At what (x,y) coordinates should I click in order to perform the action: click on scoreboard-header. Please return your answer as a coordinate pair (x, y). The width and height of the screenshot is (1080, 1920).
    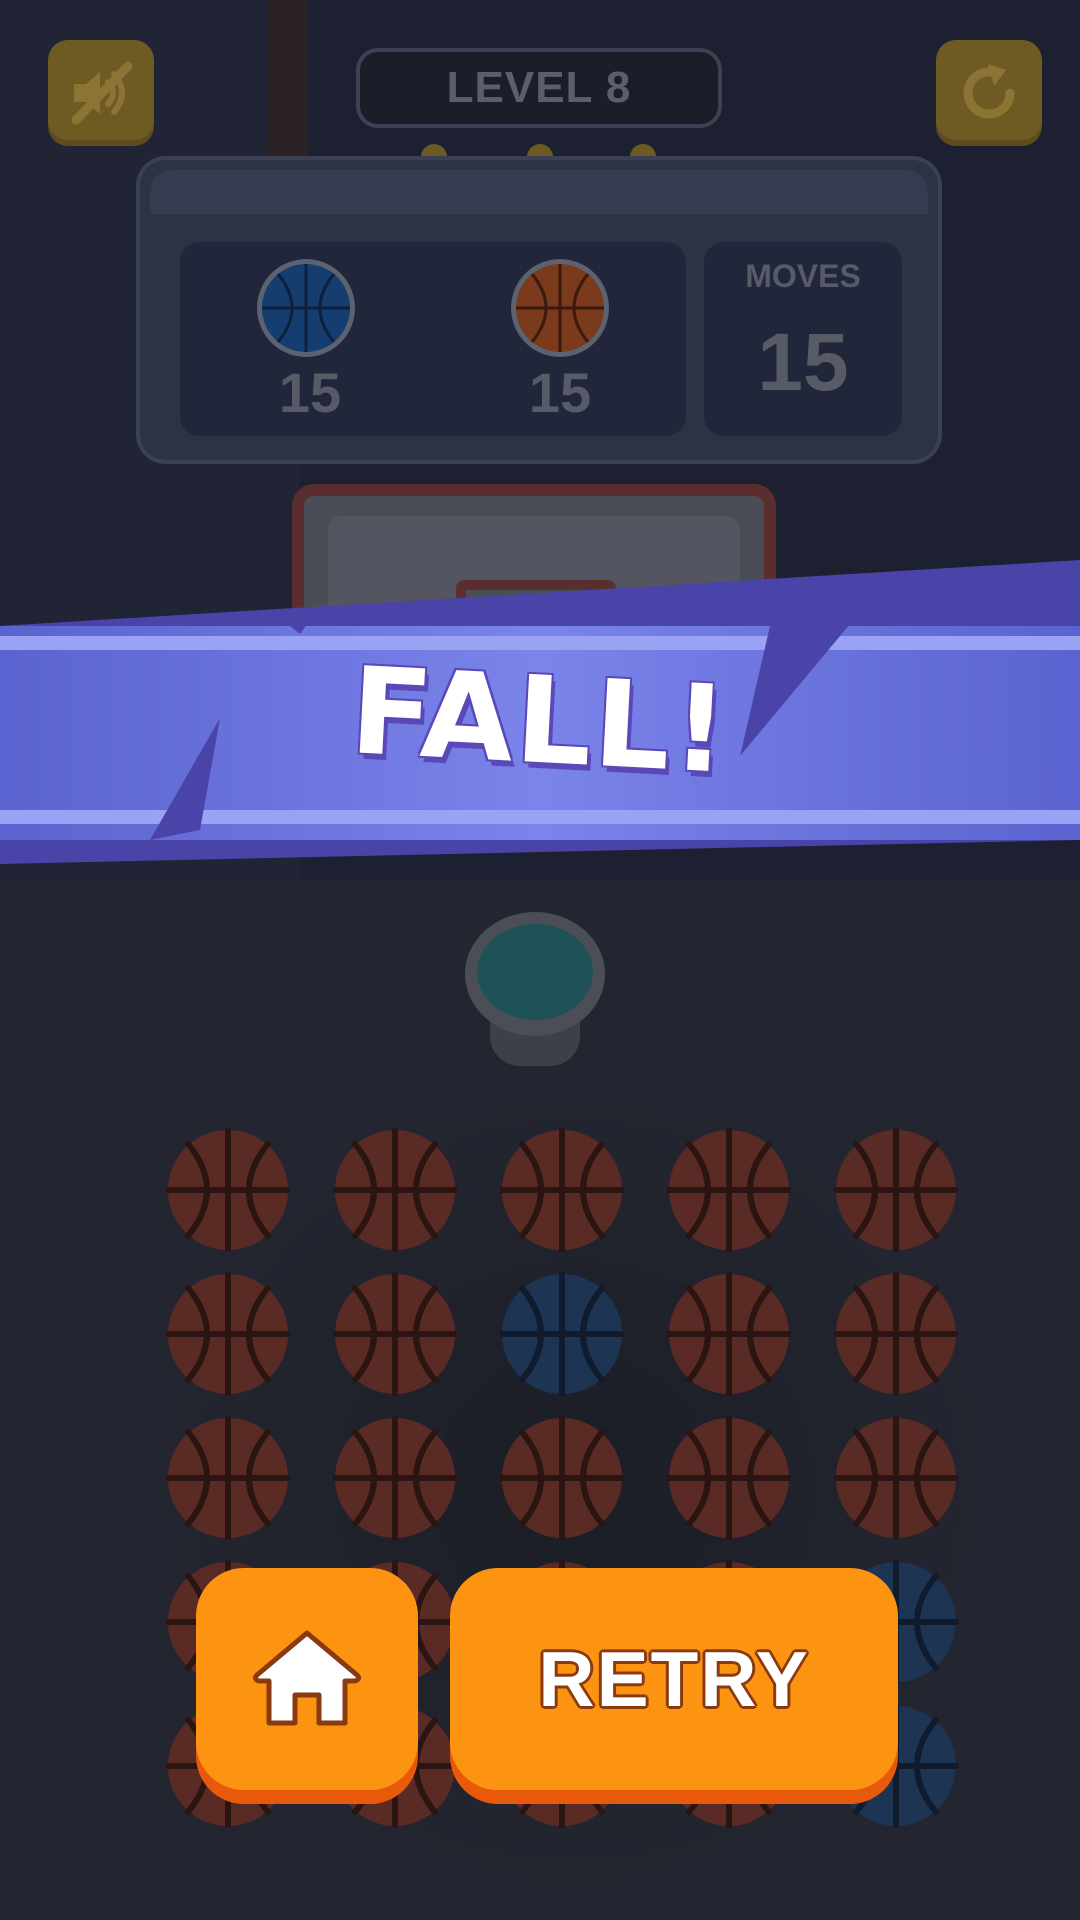
    Looking at the image, I should click on (539, 192).